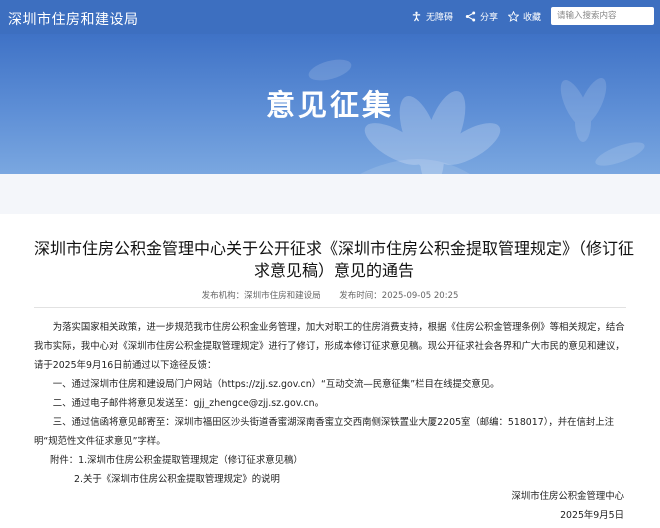 The width and height of the screenshot is (660, 528). Describe the element at coordinates (399, 296) in the screenshot. I see `publish-date: 发布时间：2025-09-05 20:25` at that location.